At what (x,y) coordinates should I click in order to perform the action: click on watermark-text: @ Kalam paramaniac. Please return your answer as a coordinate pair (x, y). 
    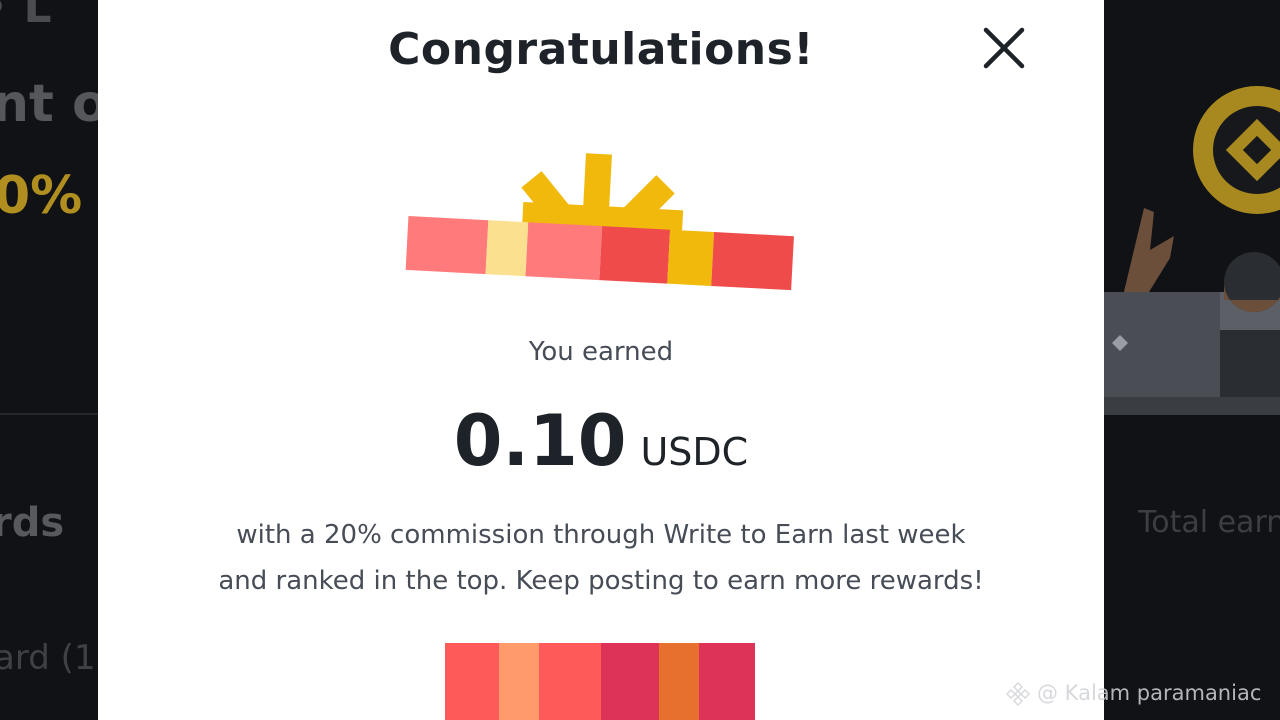
    Looking at the image, I should click on (1149, 693).